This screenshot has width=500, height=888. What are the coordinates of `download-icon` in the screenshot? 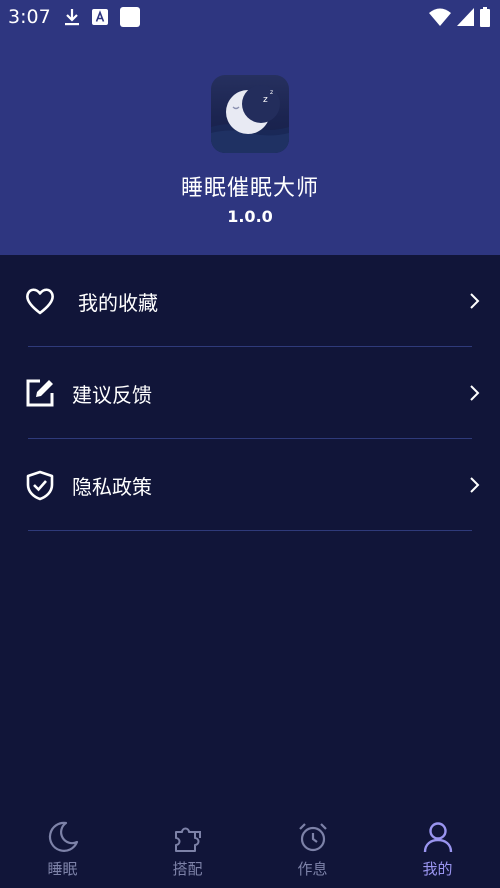 It's located at (72, 17).